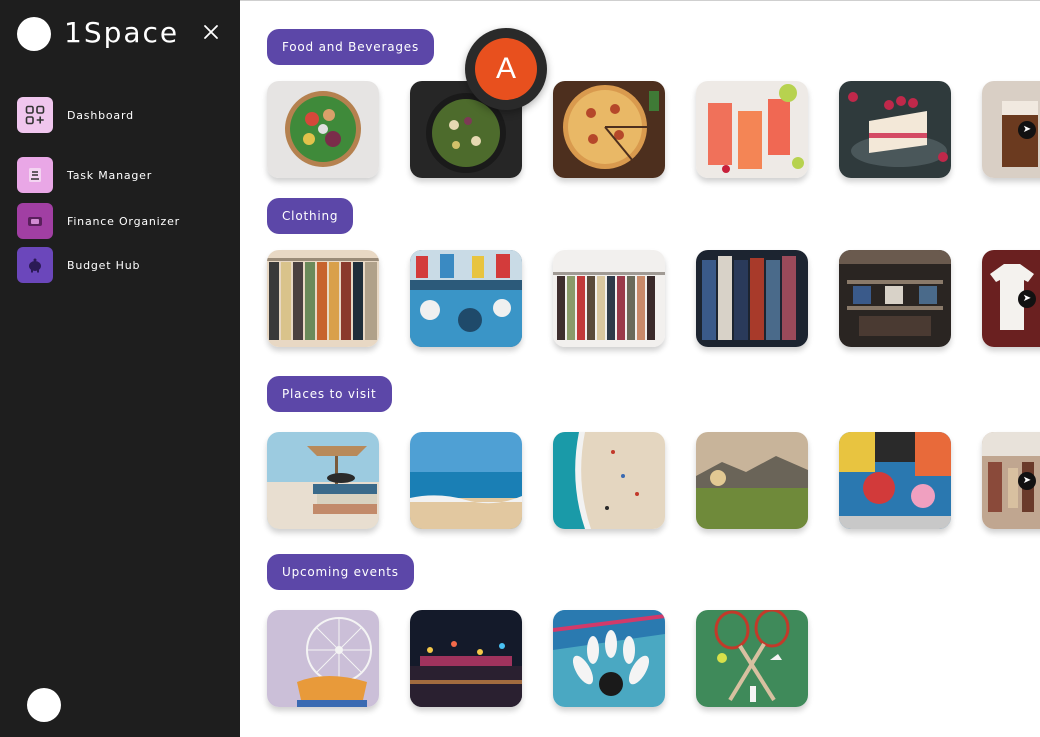  What do you see at coordinates (1011, 129) in the screenshot?
I see `tile-iced-coffee: ➤` at bounding box center [1011, 129].